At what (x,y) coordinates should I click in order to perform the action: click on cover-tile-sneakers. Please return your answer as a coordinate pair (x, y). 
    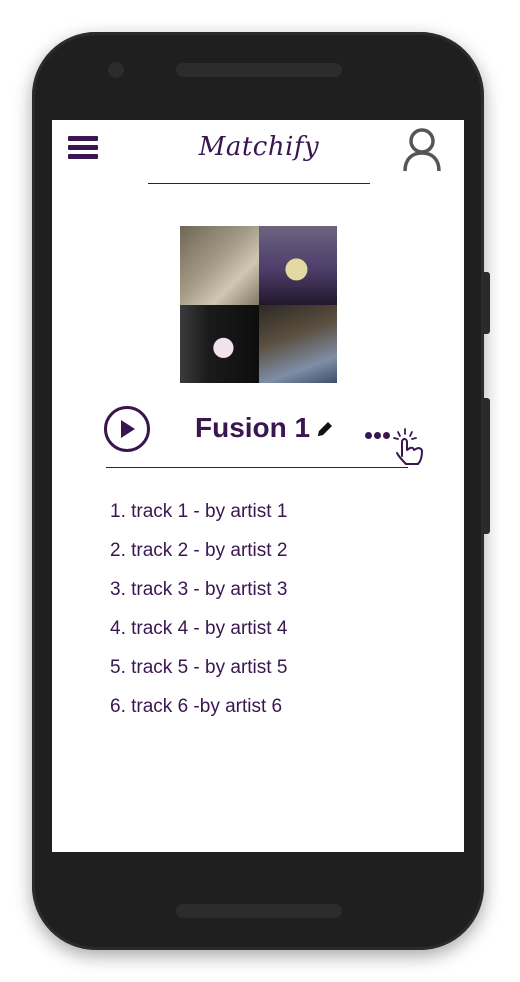
    Looking at the image, I should click on (297, 343).